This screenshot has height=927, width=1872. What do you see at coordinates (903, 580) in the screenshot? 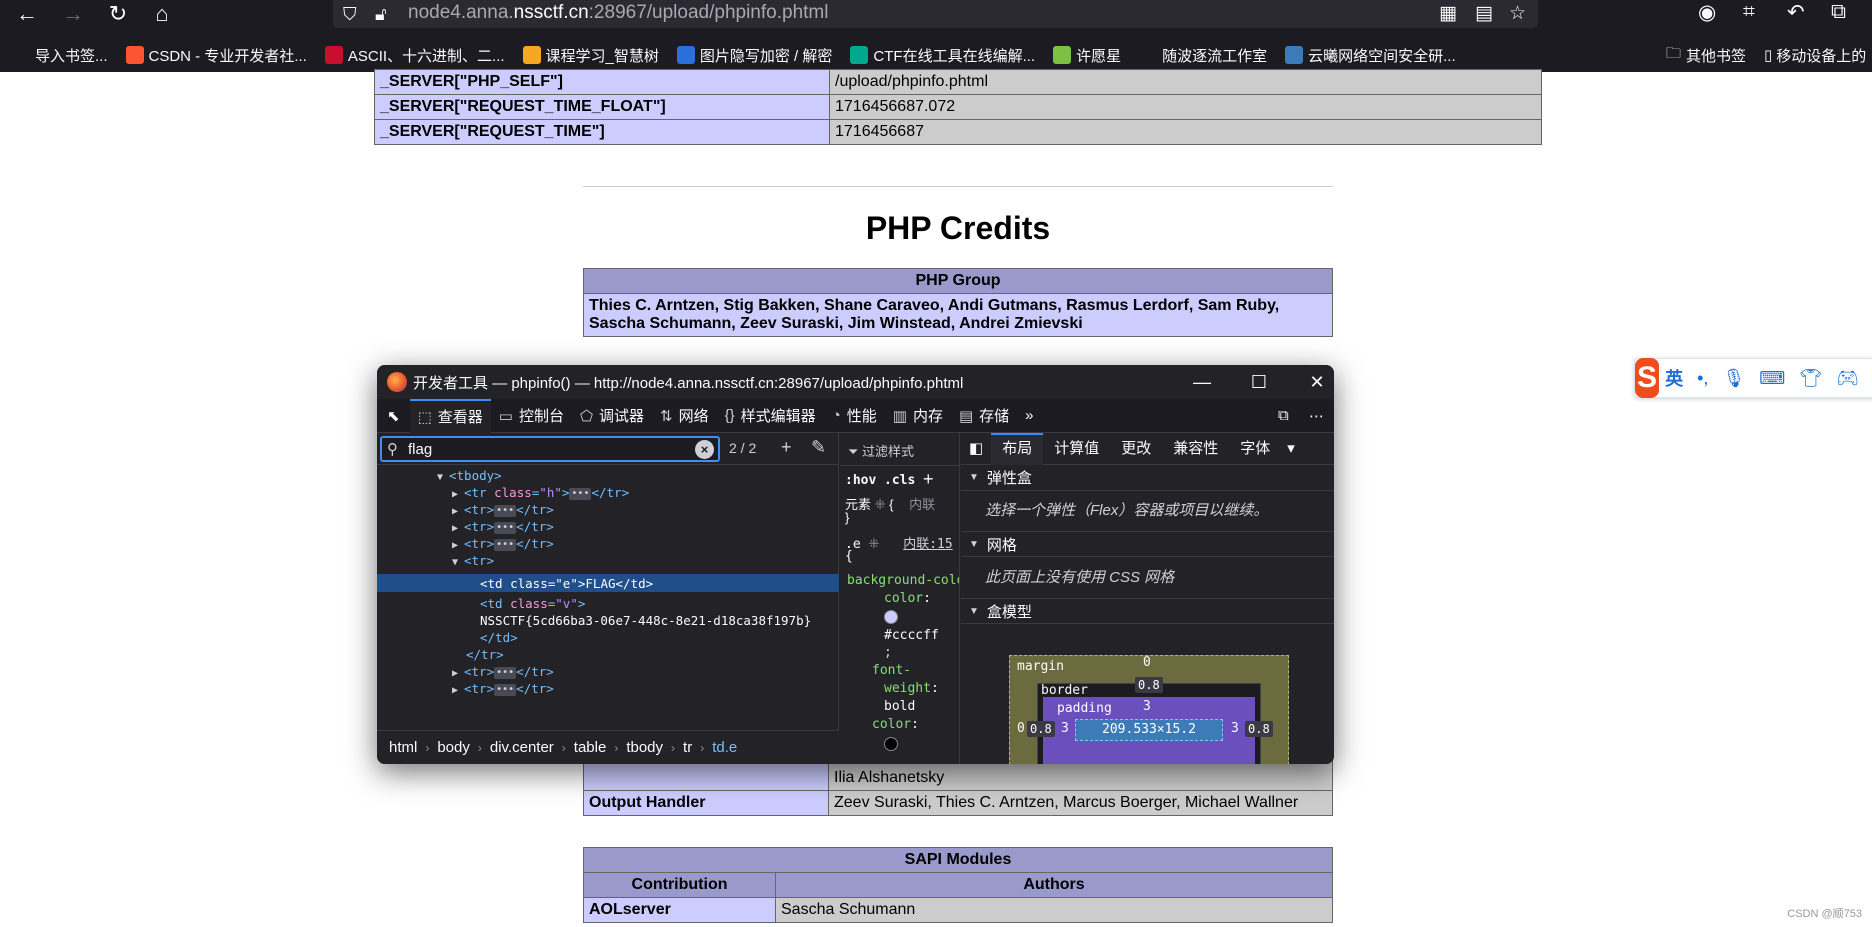
I see `prop-background-color: background-color` at bounding box center [903, 580].